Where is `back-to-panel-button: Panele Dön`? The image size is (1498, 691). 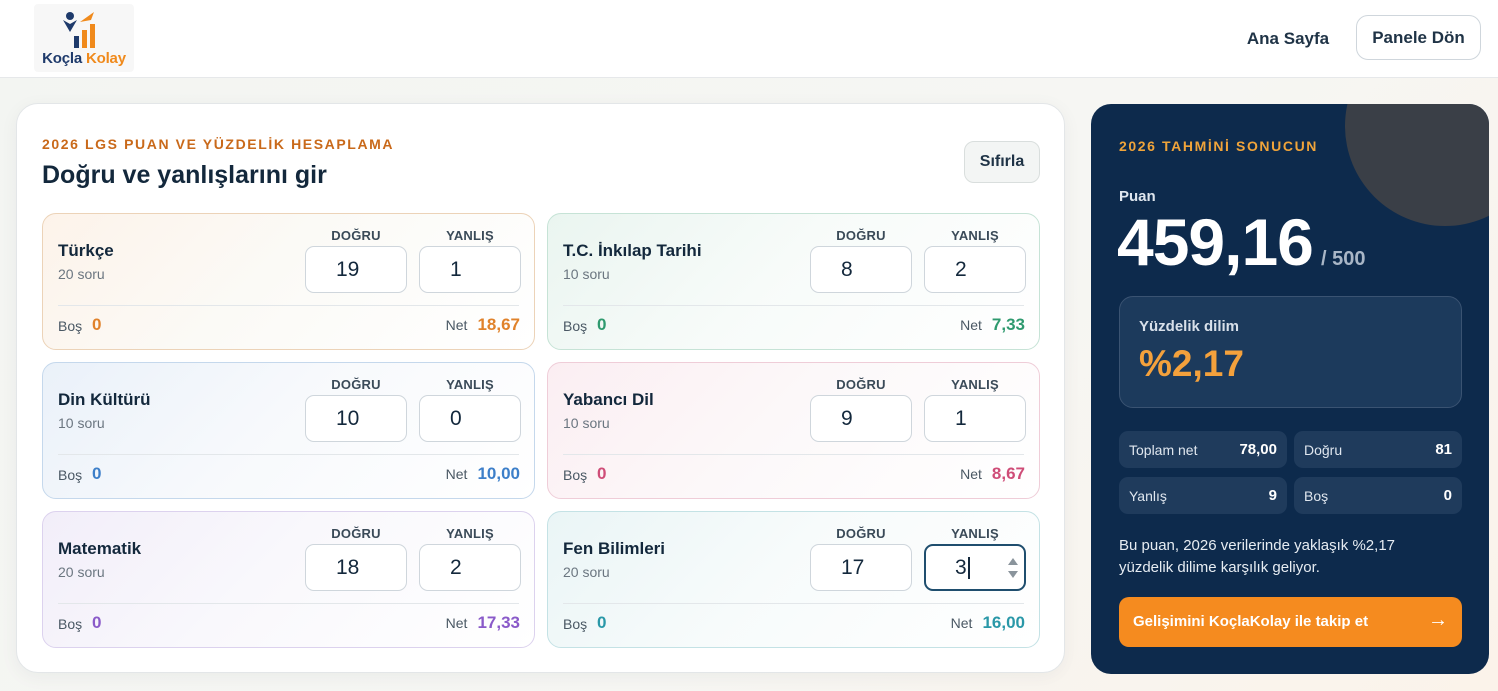 back-to-panel-button: Panele Dön is located at coordinates (1418, 37).